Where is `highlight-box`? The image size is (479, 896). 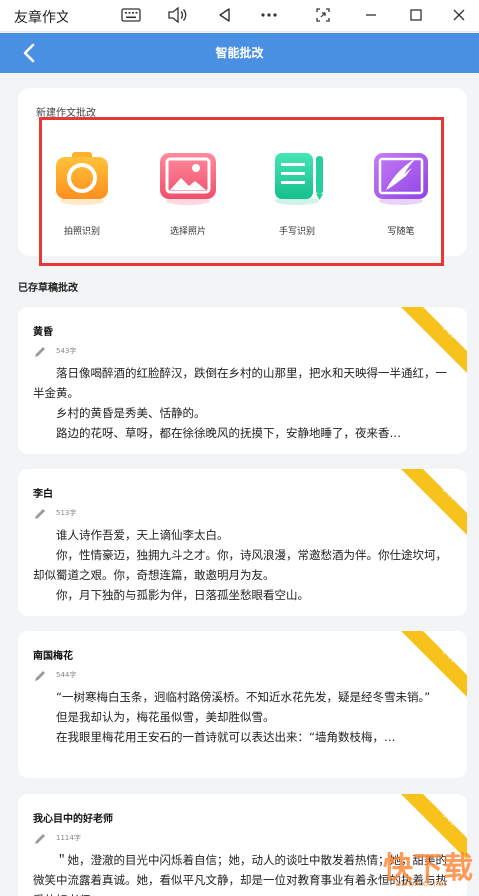
highlight-box is located at coordinates (241, 191).